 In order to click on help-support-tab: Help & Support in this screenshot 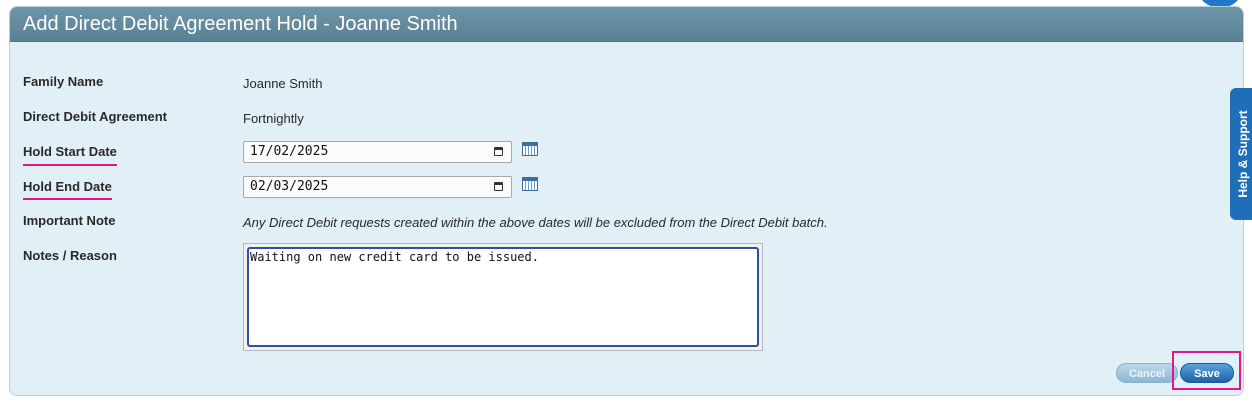, I will do `click(1241, 154)`.